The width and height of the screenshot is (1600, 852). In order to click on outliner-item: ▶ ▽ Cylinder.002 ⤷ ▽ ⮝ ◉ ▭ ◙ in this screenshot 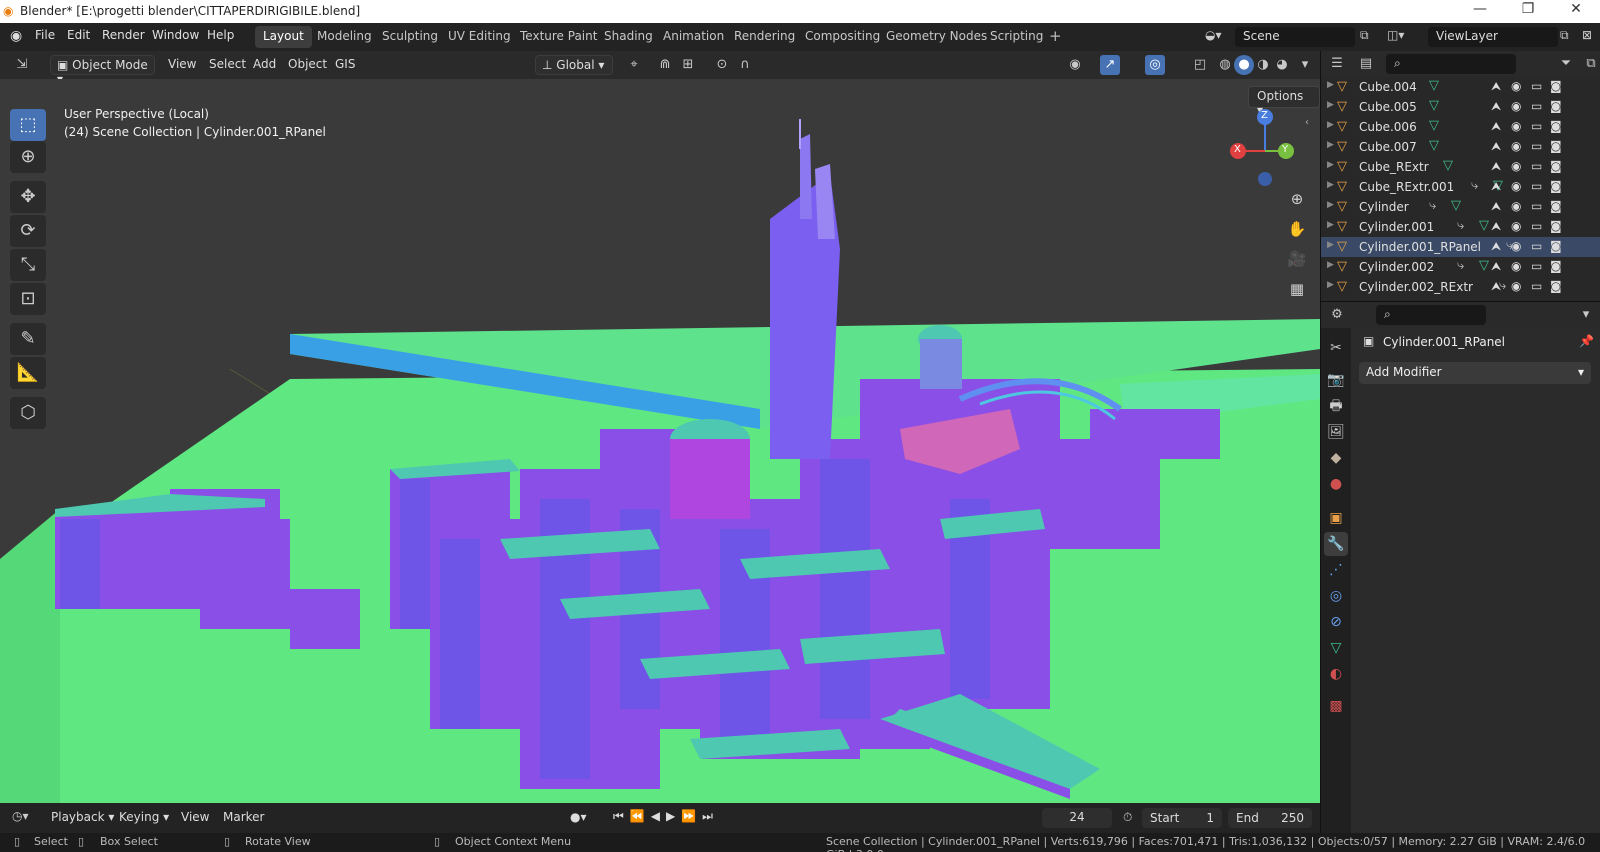, I will do `click(1460, 267)`.